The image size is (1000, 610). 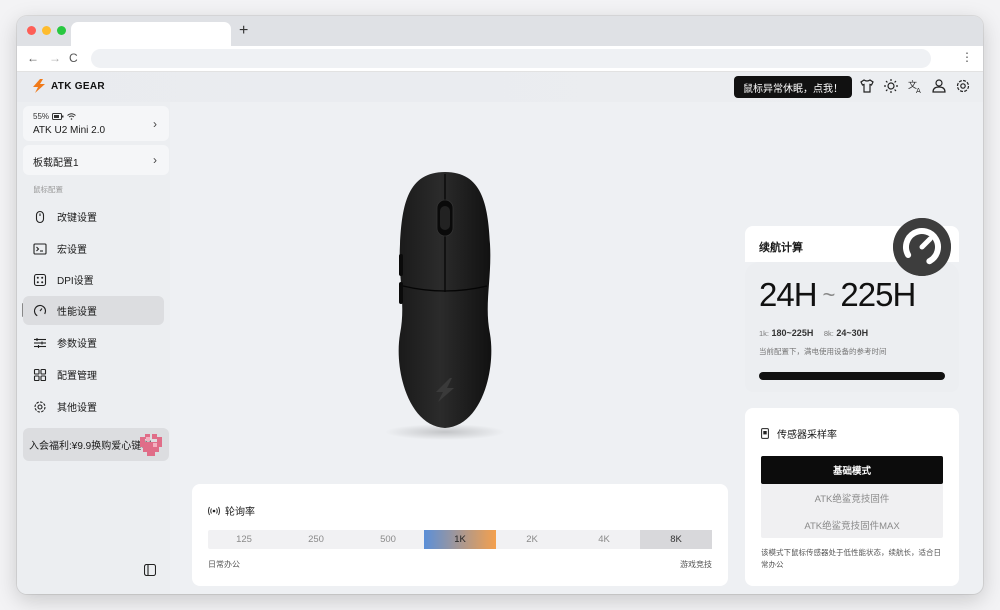 I want to click on battery-1k-key: 1k:, so click(x=764, y=333).